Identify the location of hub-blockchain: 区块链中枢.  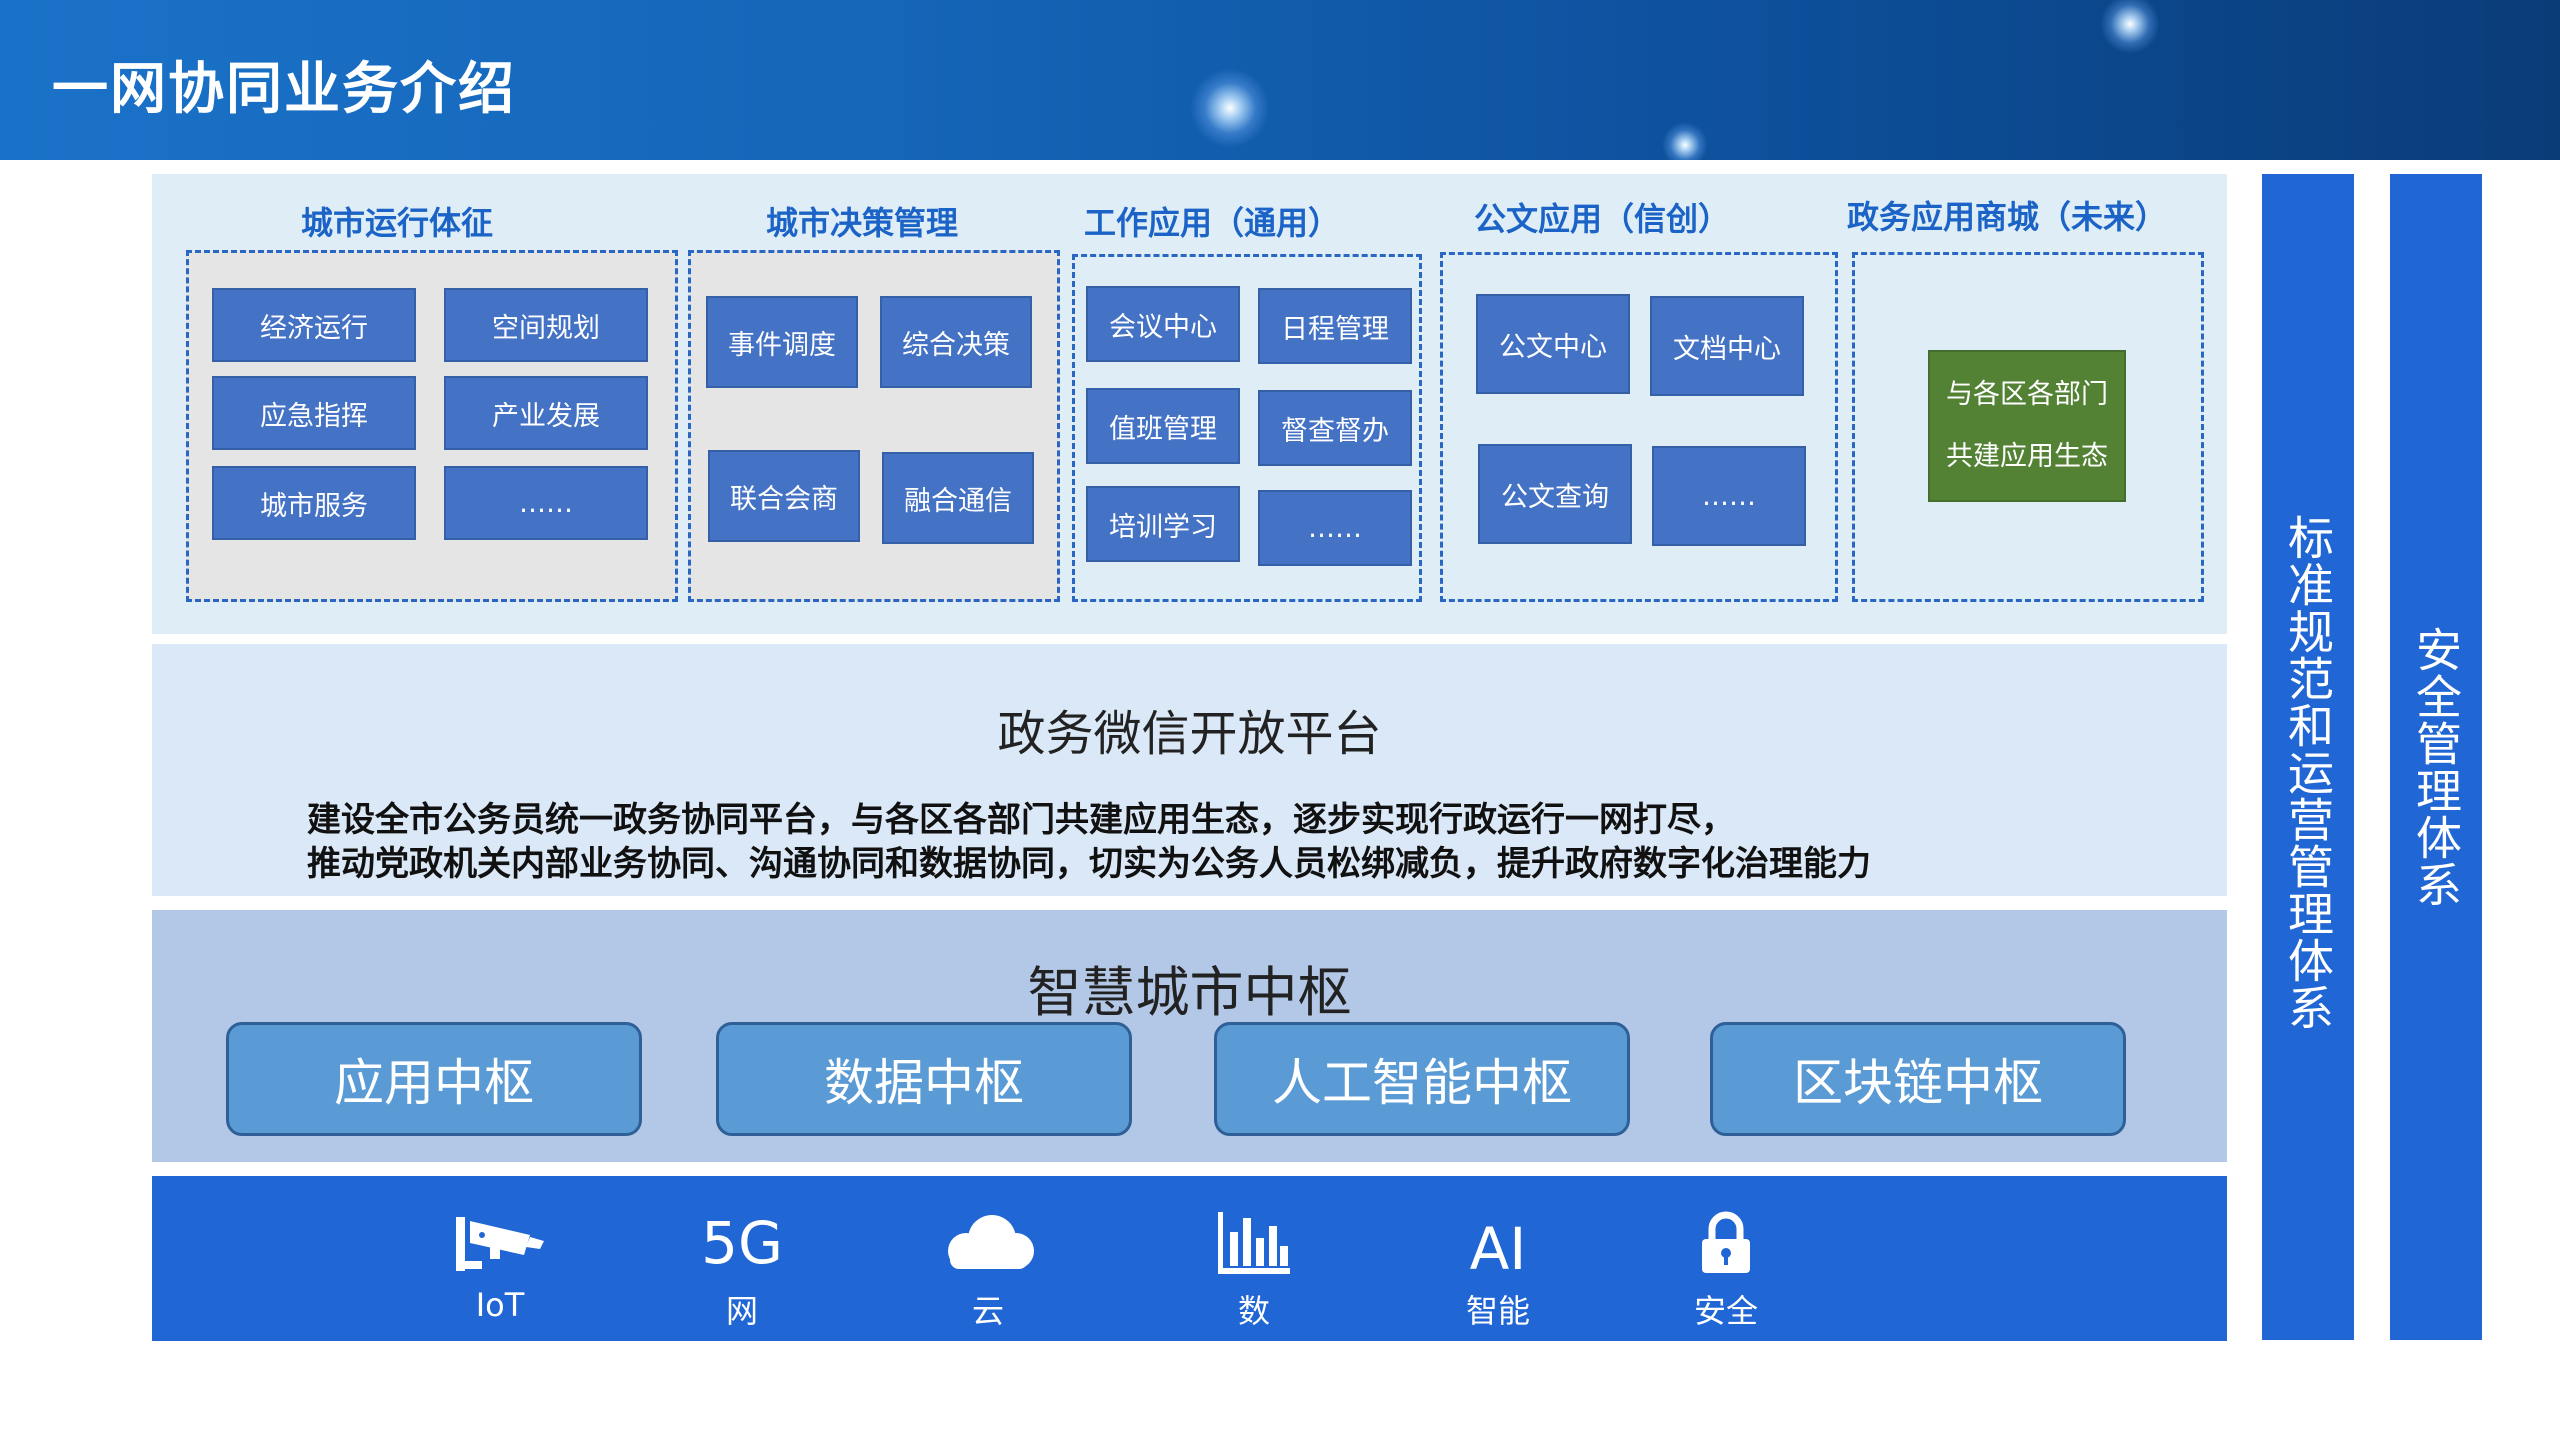
(1918, 1079).